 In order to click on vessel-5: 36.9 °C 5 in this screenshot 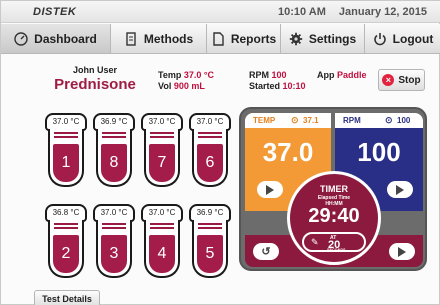, I will do `click(210, 241)`.